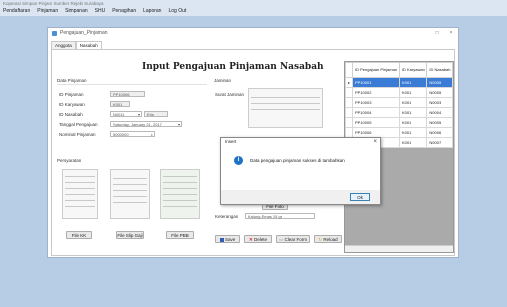 The image size is (507, 307). What do you see at coordinates (119, 114) in the screenshot?
I see `id-nasabah-value: N0011` at bounding box center [119, 114].